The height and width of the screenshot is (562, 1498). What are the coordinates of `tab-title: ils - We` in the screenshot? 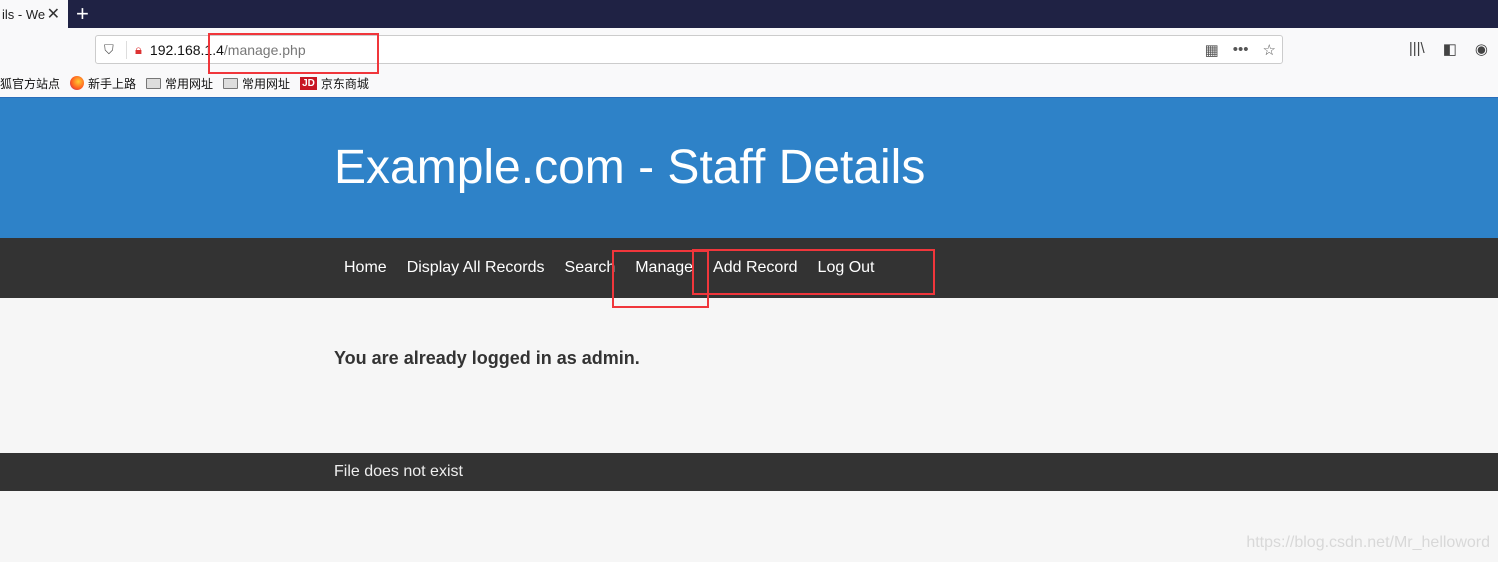 It's located at (24, 14).